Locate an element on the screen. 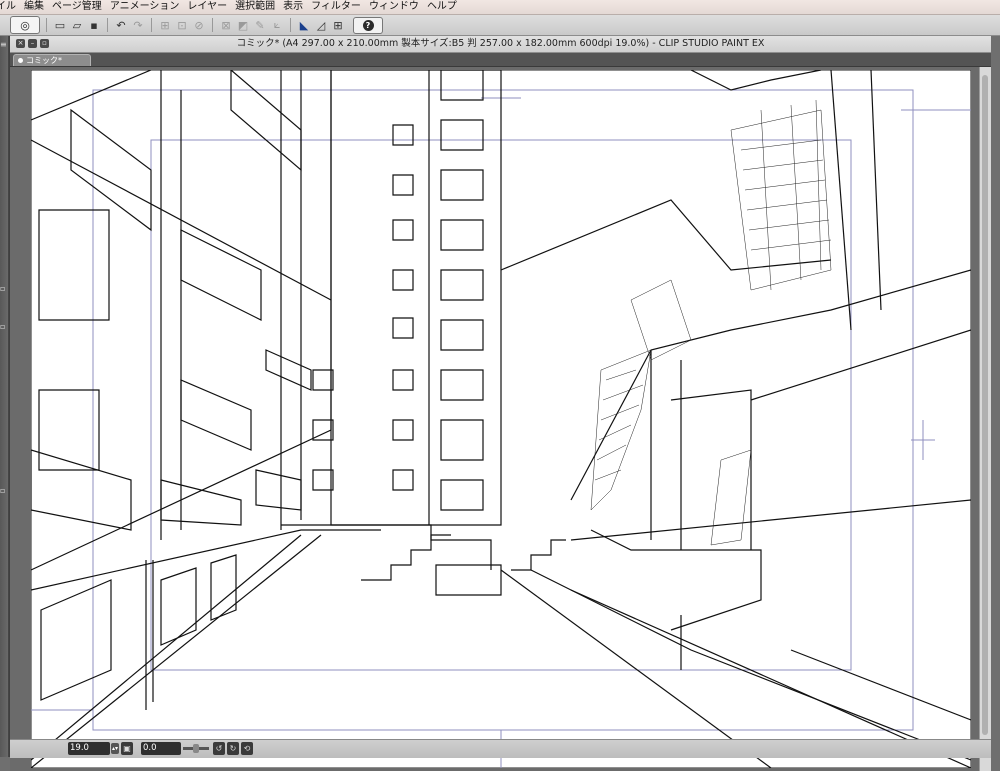 The width and height of the screenshot is (1000, 771). redo-icon: ↷ is located at coordinates (138, 25).